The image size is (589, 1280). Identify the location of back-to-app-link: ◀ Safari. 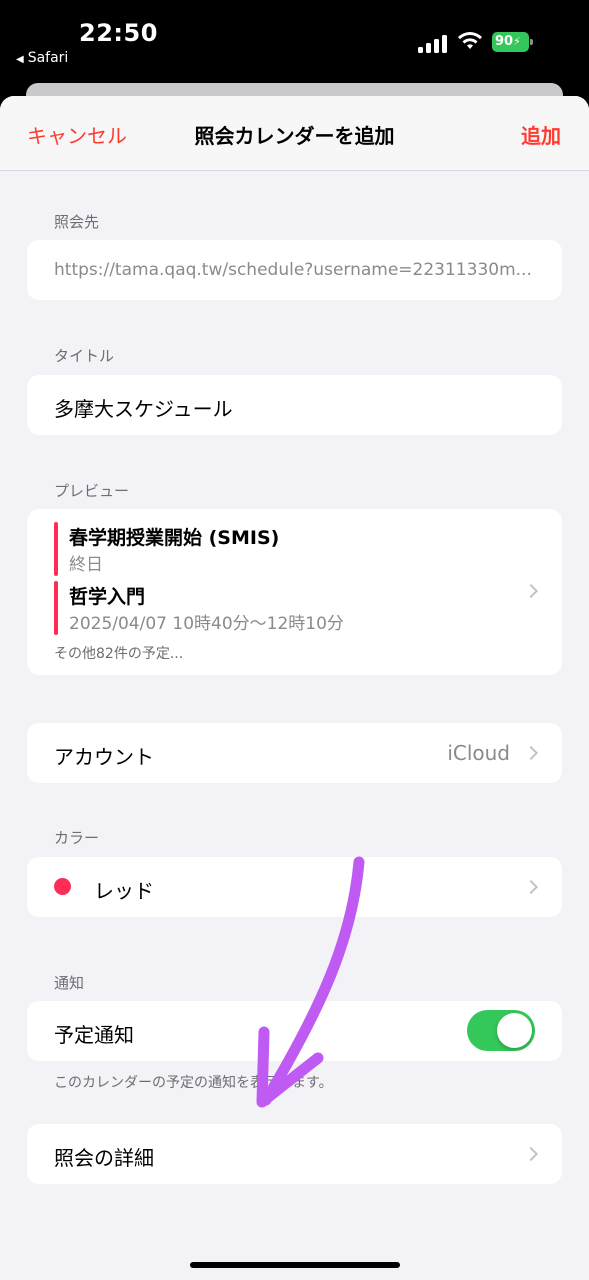
(42, 58).